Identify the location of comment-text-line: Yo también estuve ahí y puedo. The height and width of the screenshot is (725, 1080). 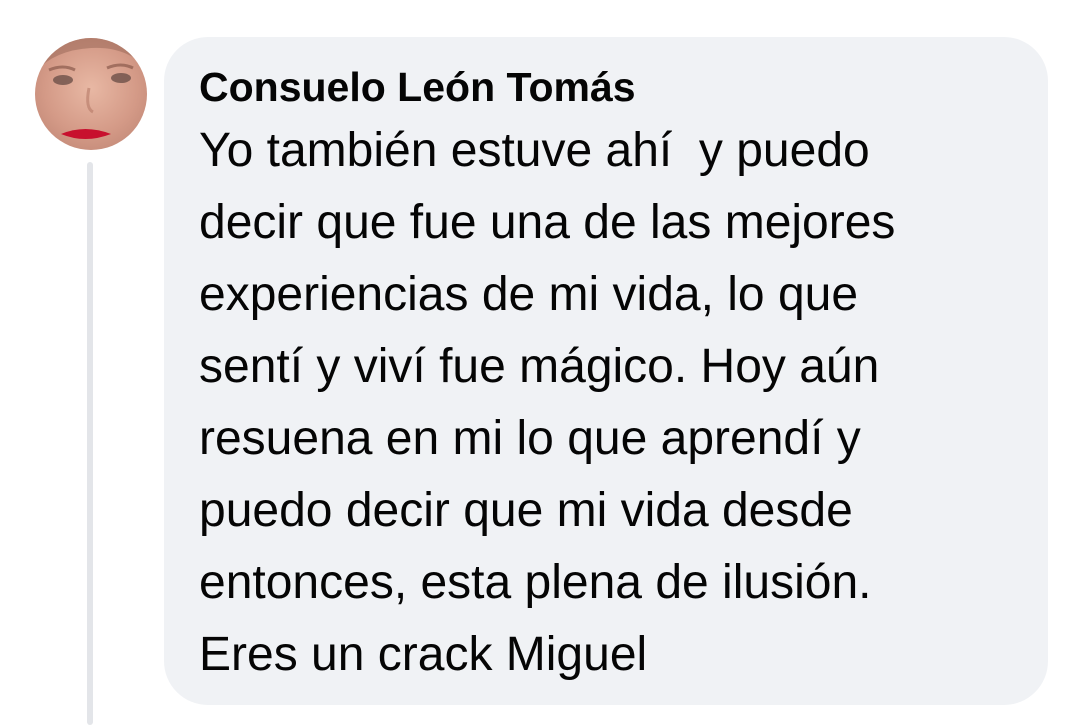
(534, 150).